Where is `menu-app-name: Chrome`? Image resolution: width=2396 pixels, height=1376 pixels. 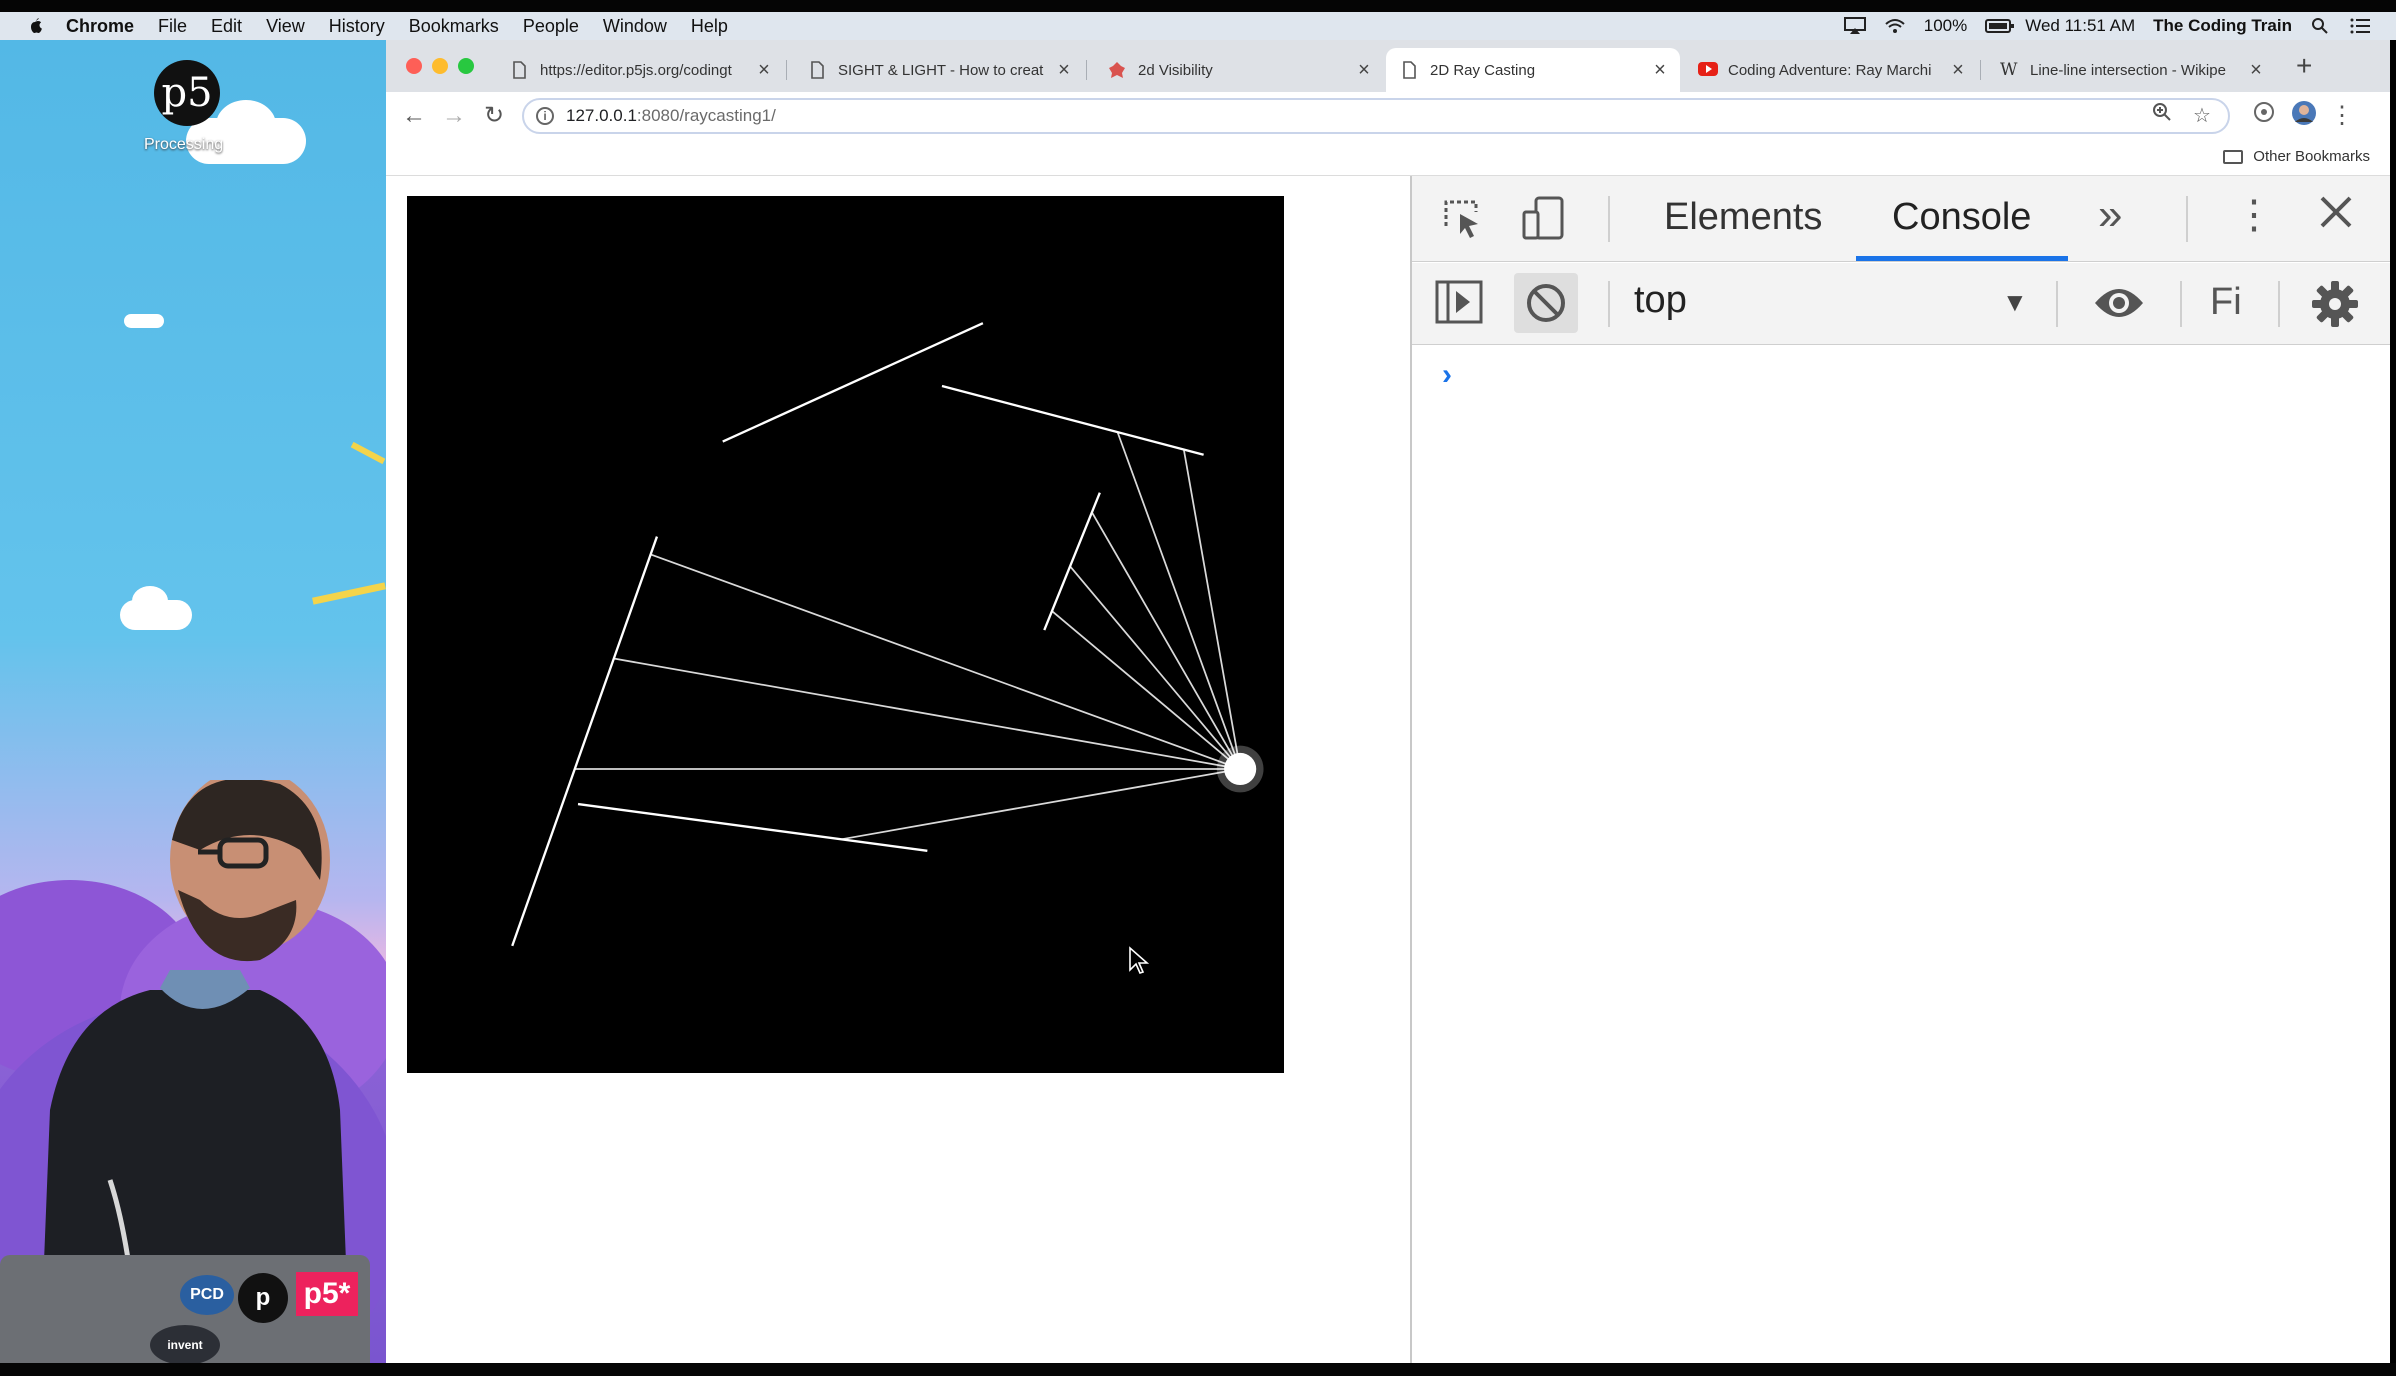
menu-app-name: Chrome is located at coordinates (100, 26).